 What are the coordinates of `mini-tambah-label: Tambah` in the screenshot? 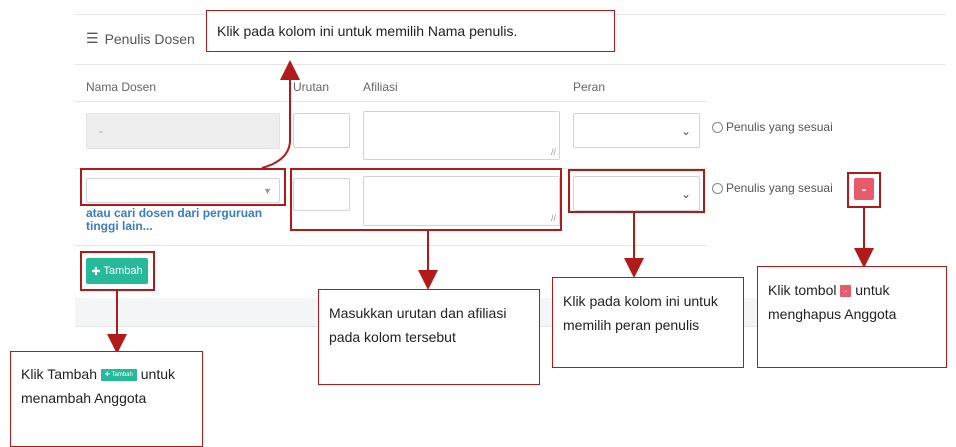 It's located at (122, 375).